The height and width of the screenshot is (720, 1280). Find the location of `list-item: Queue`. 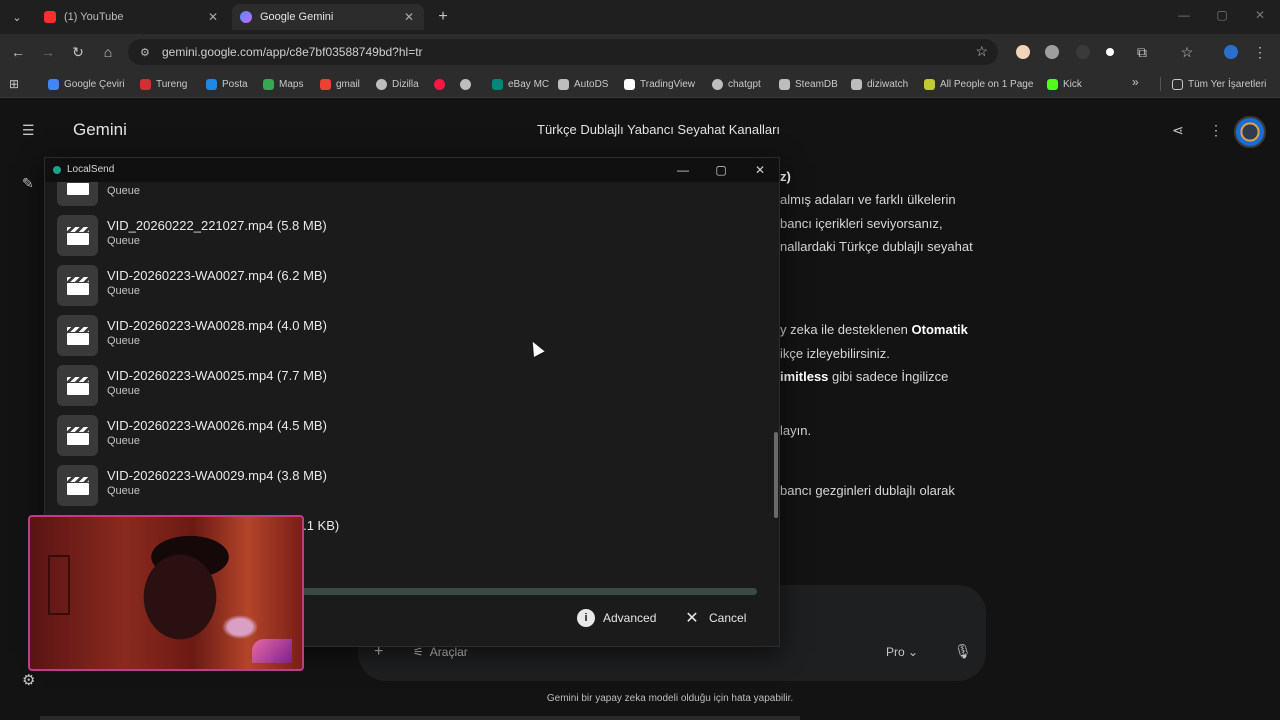

list-item: Queue is located at coordinates (377, 194).